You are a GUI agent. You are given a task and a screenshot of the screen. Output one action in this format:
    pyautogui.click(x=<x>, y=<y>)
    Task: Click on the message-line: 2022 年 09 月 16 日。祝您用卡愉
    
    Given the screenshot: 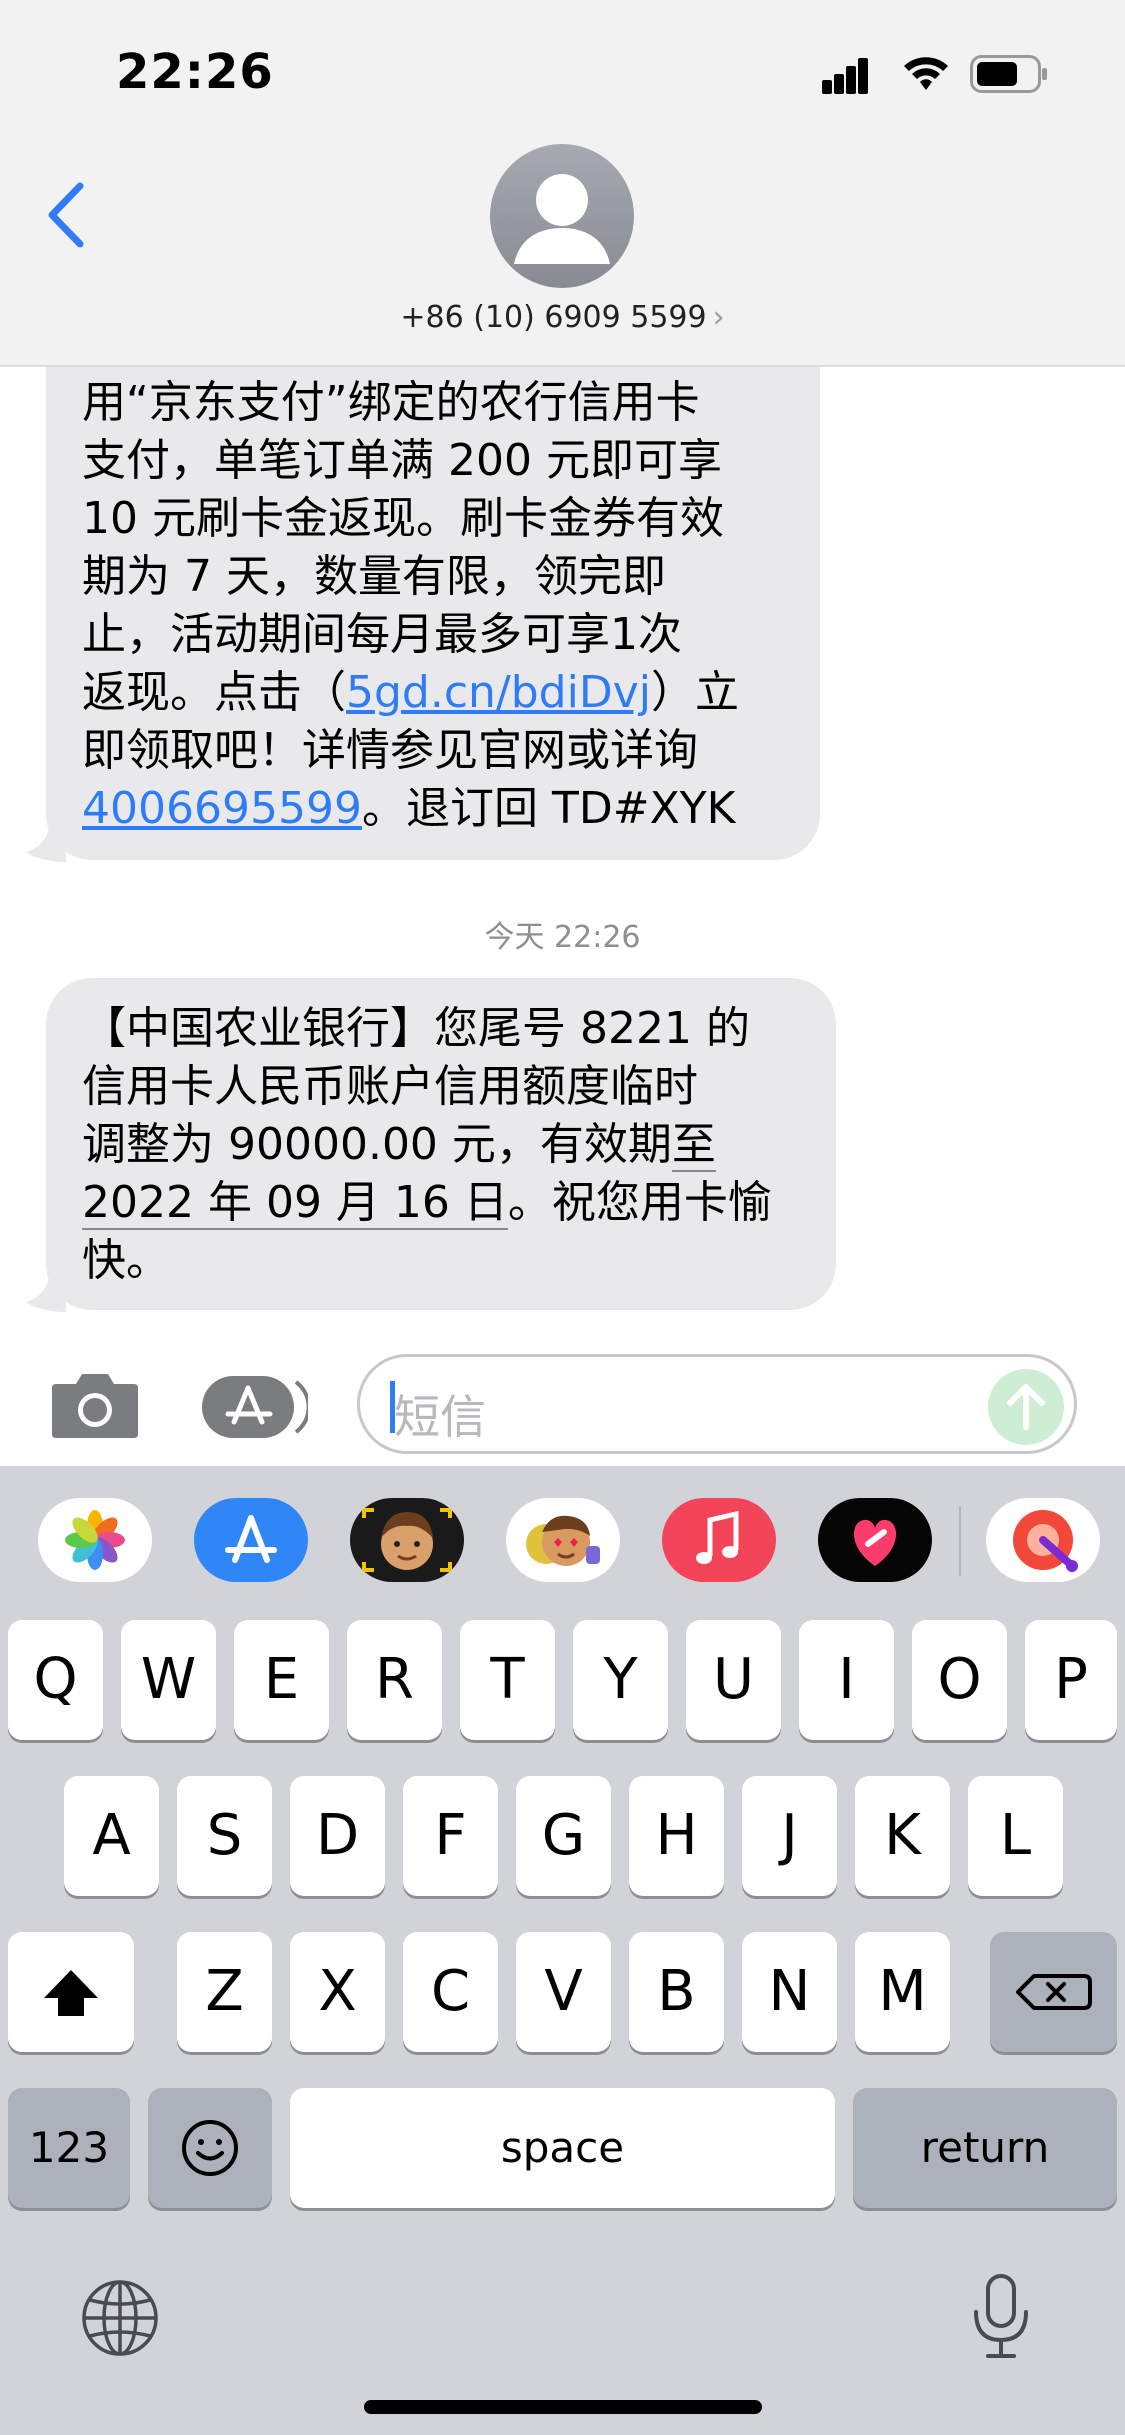 What is the action you would take?
    pyautogui.click(x=441, y=1203)
    